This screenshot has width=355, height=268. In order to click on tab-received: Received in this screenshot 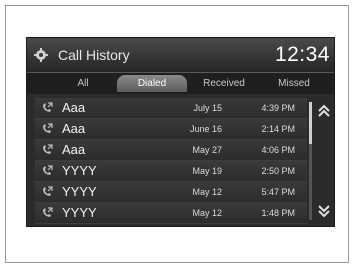, I will do `click(224, 83)`.